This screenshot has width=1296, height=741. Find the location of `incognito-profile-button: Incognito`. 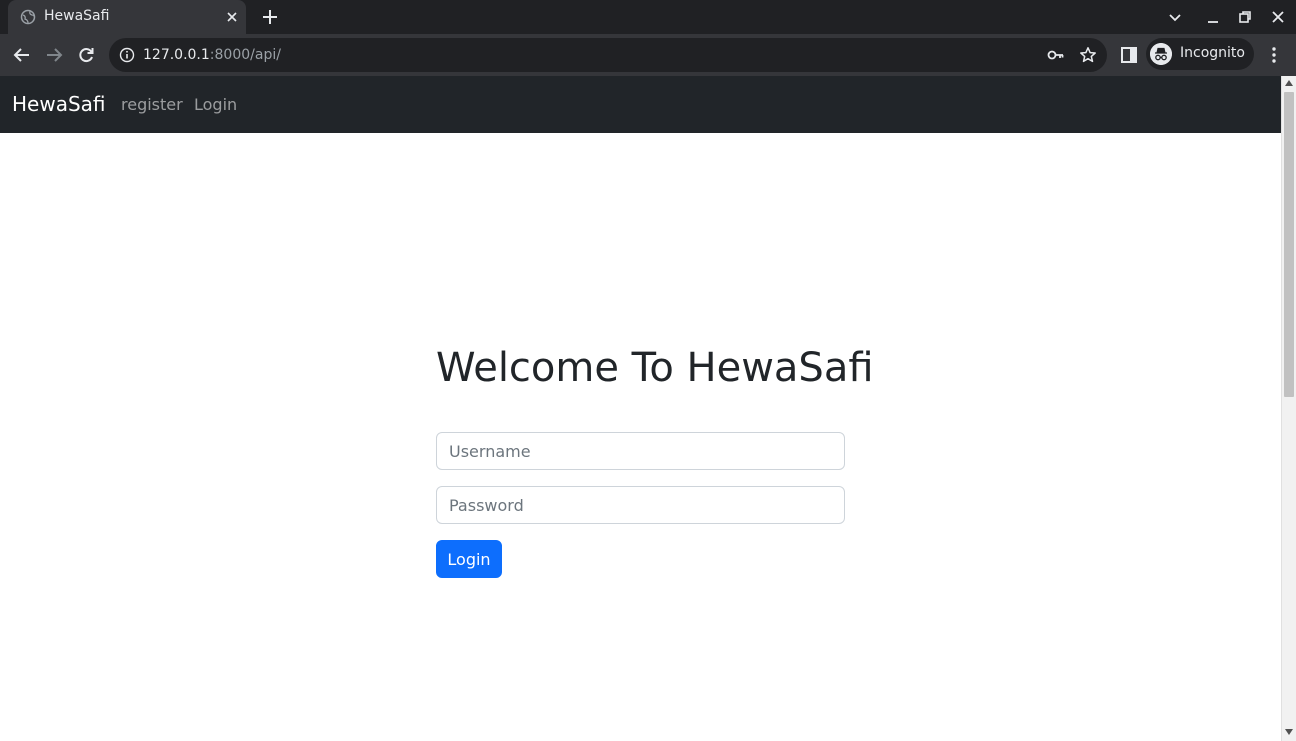

incognito-profile-button: Incognito is located at coordinates (1200, 54).